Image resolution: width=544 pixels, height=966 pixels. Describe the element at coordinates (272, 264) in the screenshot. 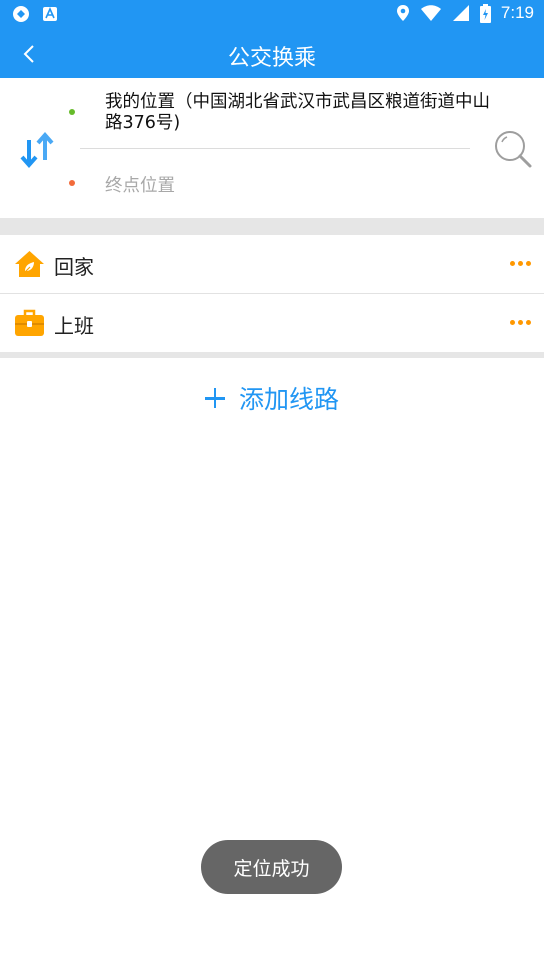

I see `shortcut-home: 回家` at that location.